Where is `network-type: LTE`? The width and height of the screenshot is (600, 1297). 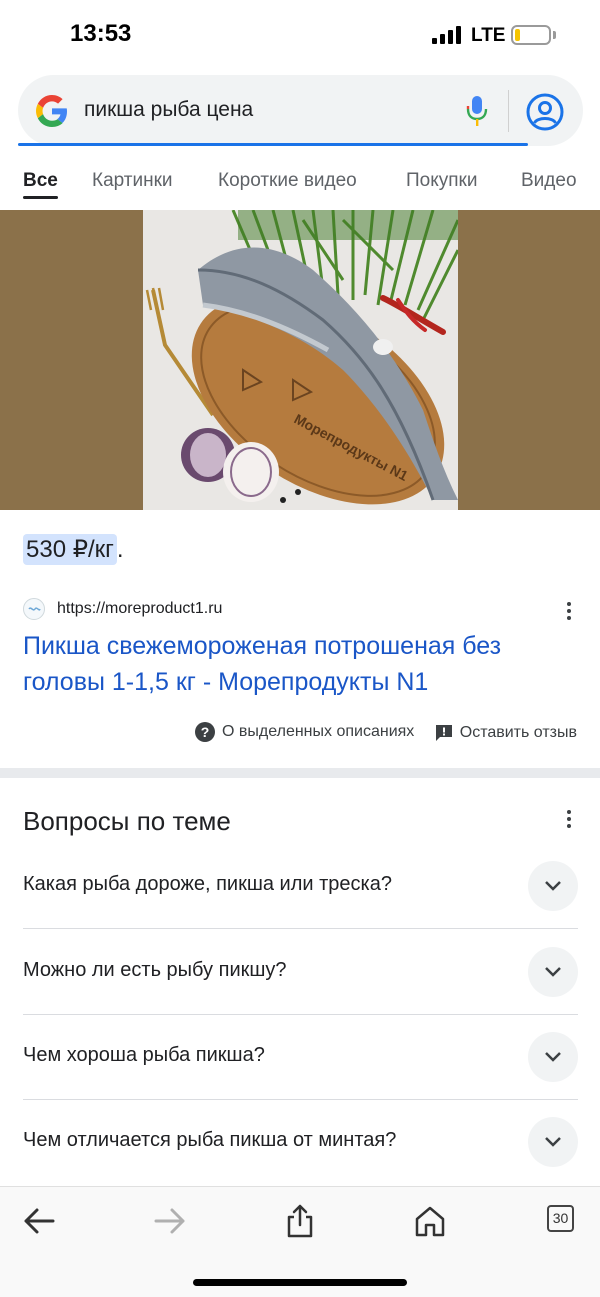
network-type: LTE is located at coordinates (488, 35).